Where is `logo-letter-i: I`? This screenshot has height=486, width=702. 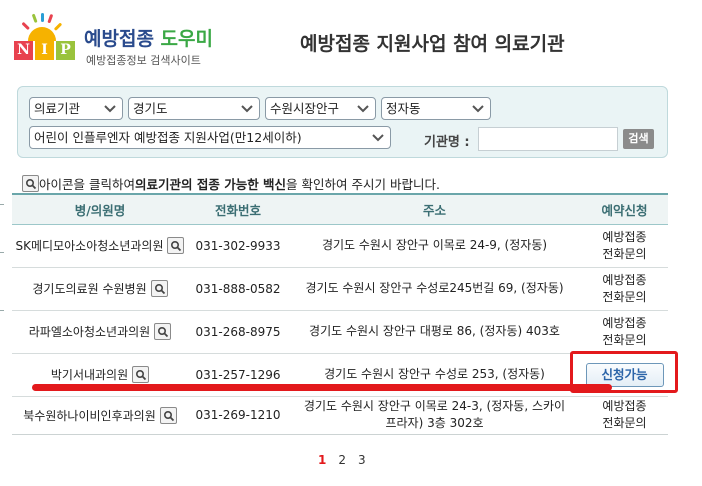
logo-letter-i: I is located at coordinates (44, 50).